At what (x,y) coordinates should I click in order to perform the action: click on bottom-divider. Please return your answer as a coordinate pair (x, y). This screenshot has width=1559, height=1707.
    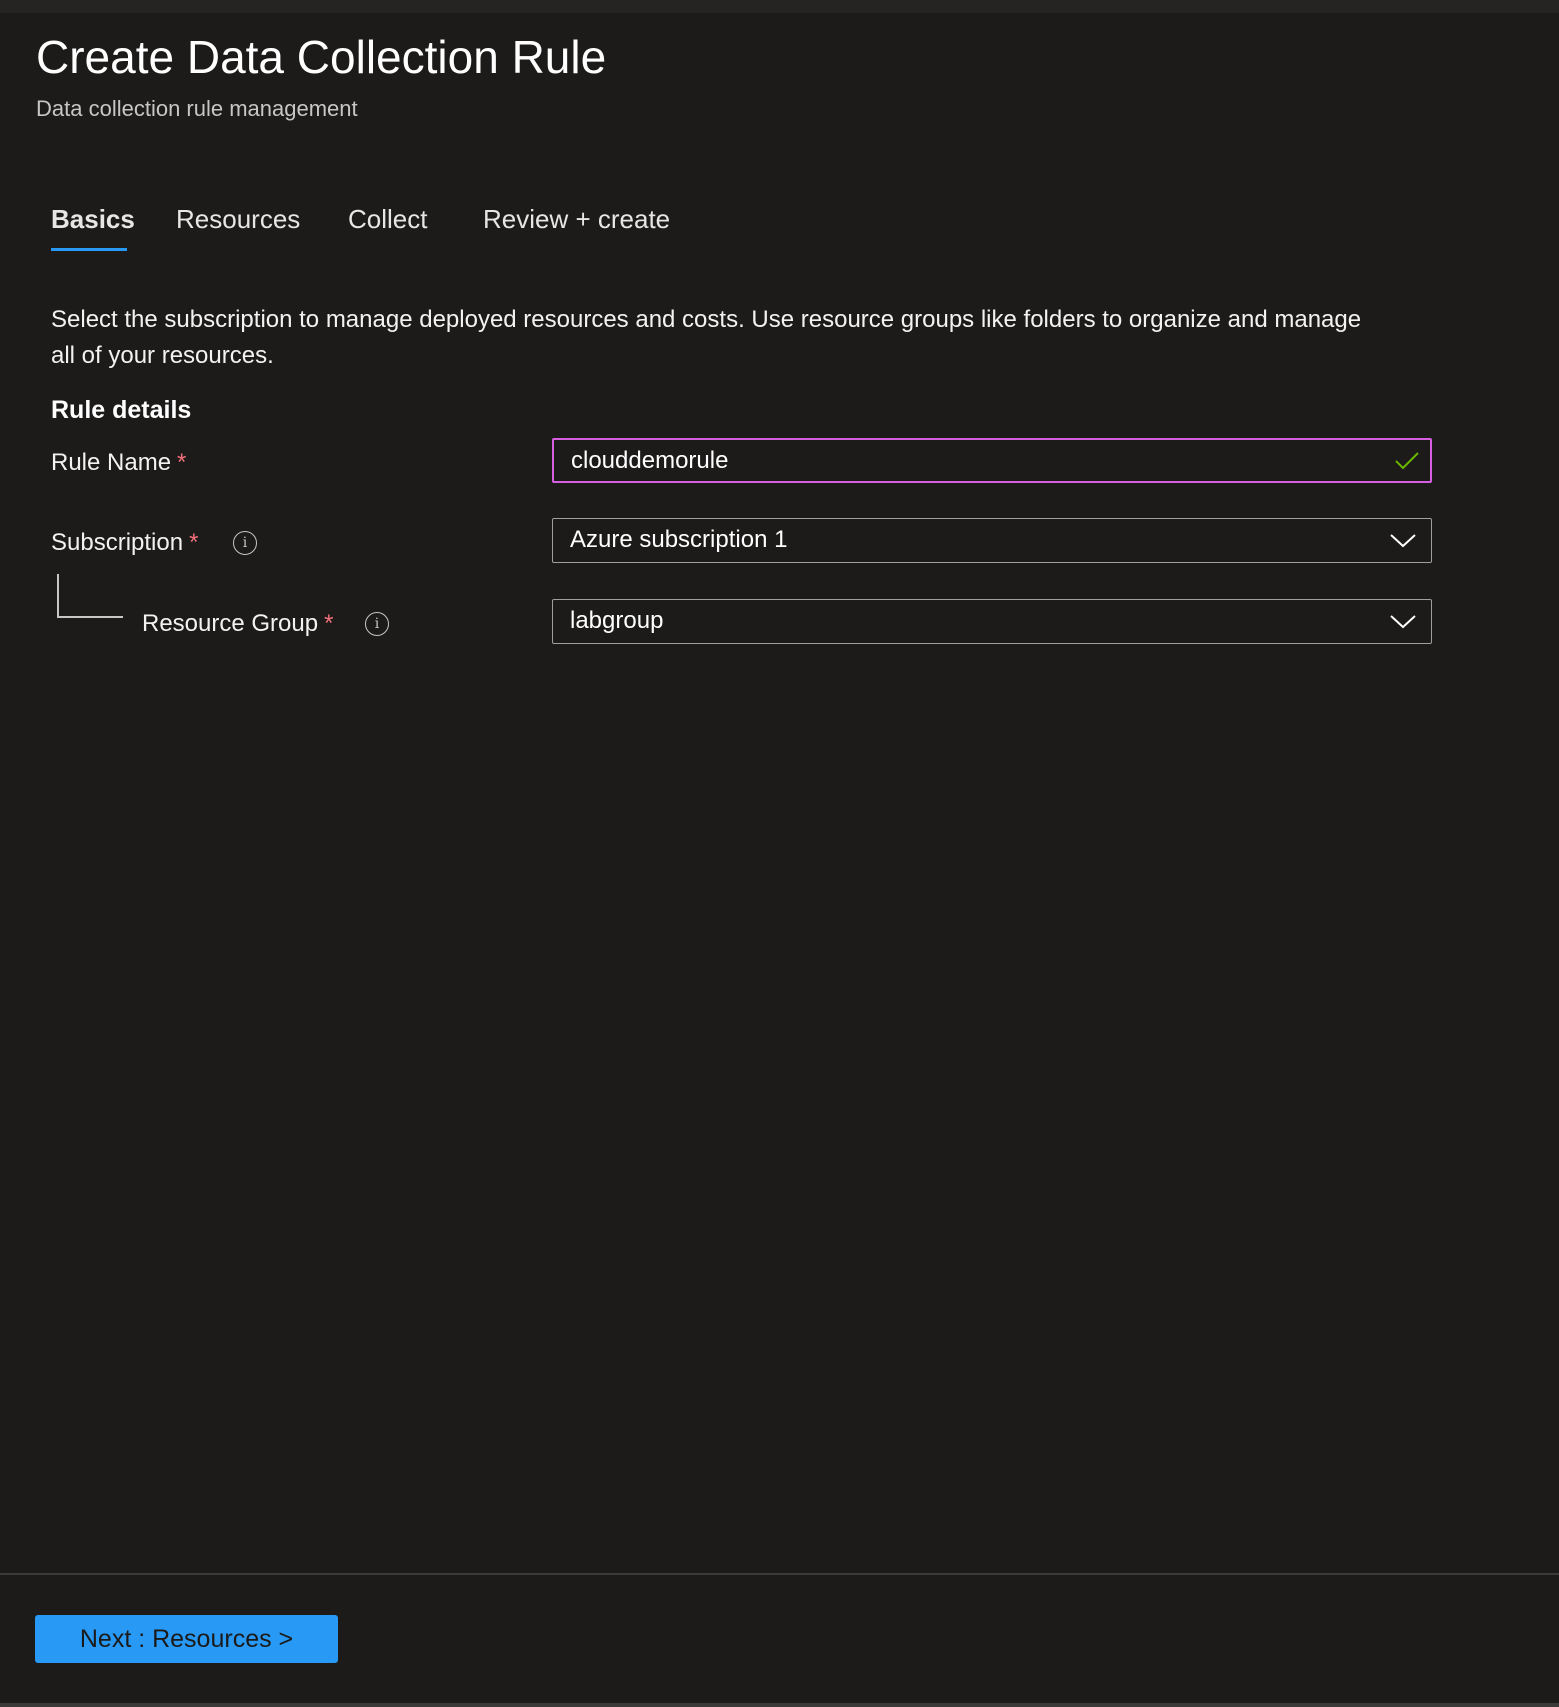
    Looking at the image, I should click on (779, 1705).